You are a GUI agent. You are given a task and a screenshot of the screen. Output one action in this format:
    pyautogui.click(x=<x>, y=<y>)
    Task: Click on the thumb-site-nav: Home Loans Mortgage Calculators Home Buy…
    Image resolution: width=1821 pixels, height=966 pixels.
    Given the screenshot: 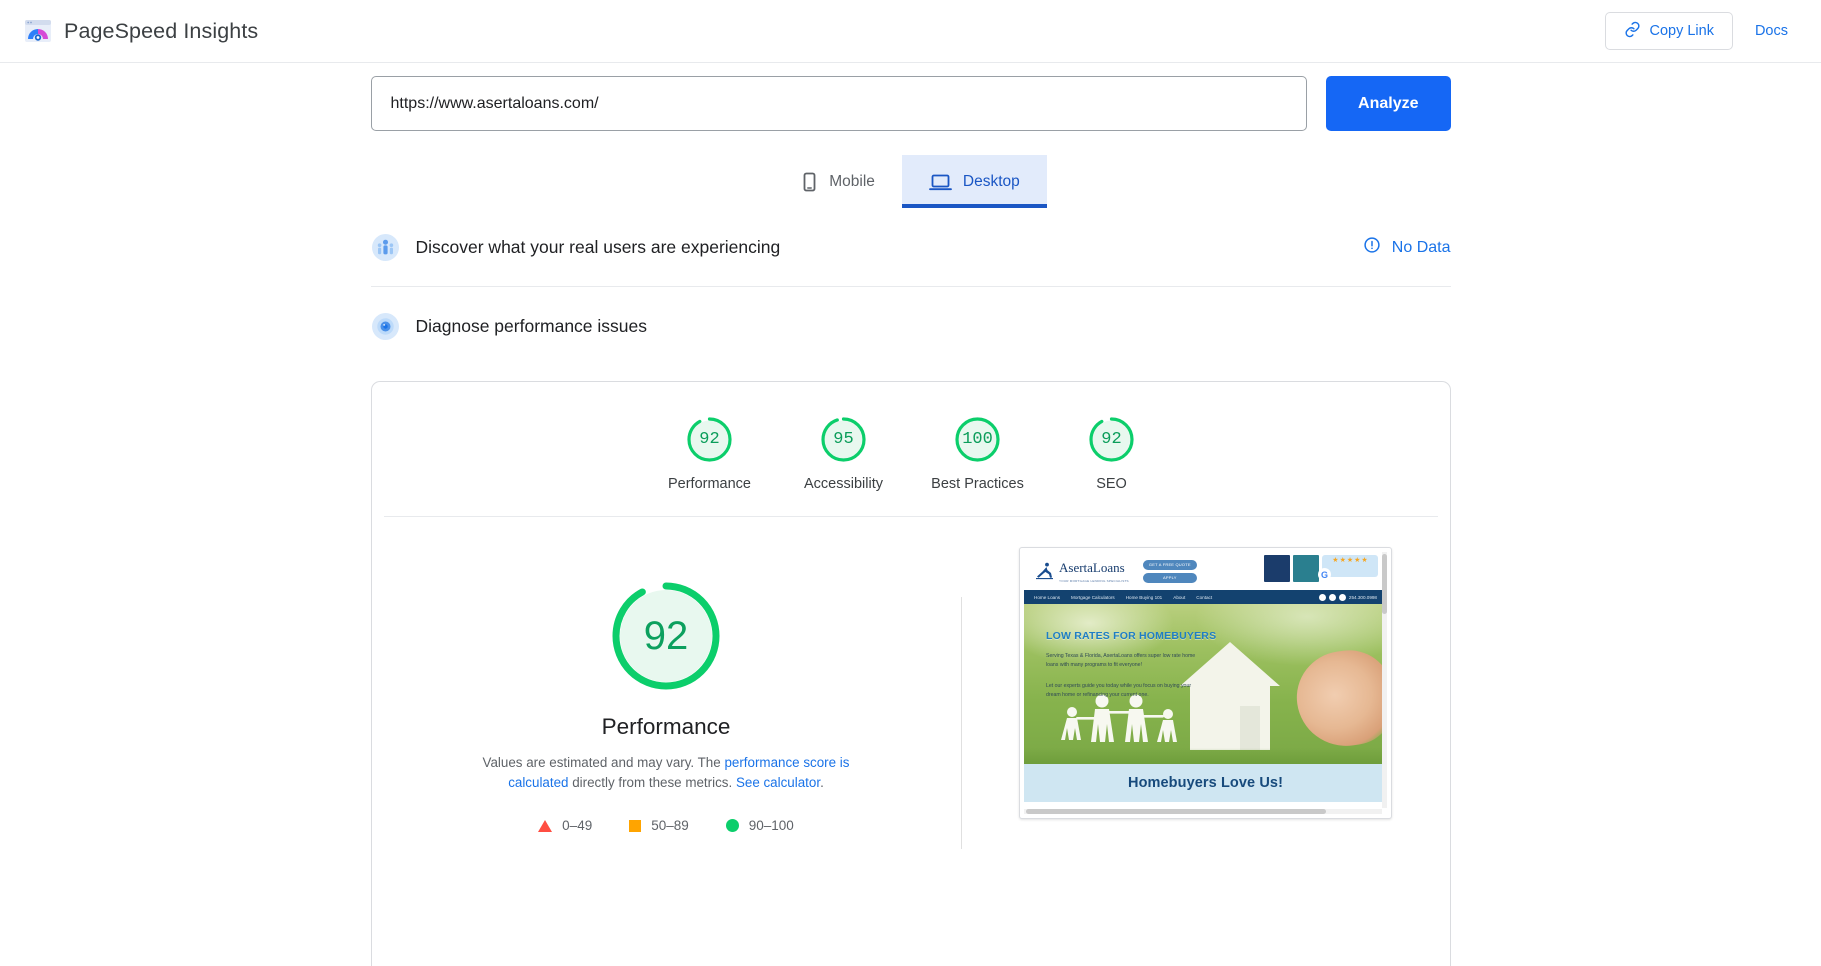 What is the action you would take?
    pyautogui.click(x=1205, y=597)
    